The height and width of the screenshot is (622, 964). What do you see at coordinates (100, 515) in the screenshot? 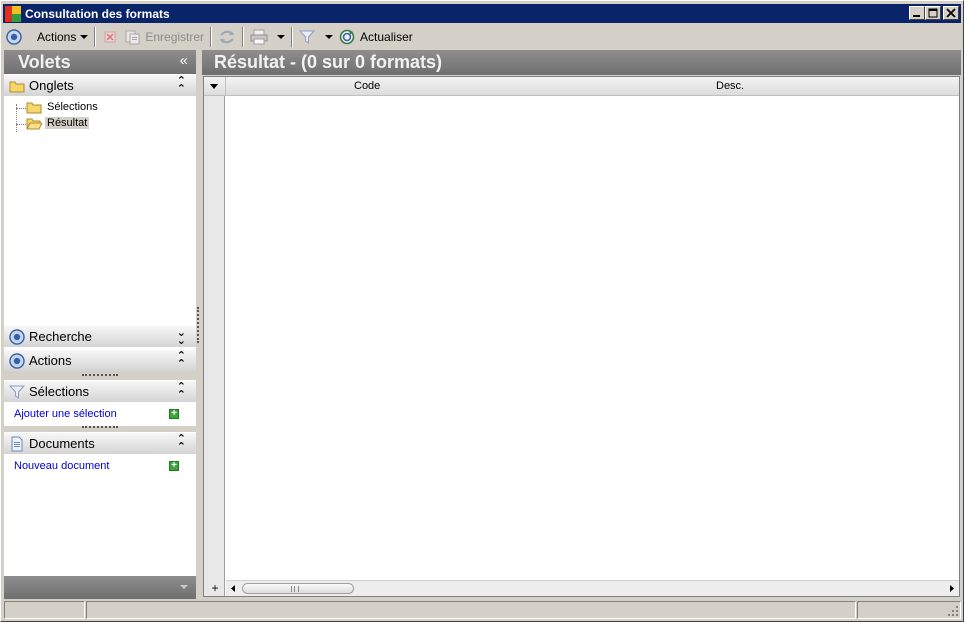
I see `documents-panel: Nouveau document +` at bounding box center [100, 515].